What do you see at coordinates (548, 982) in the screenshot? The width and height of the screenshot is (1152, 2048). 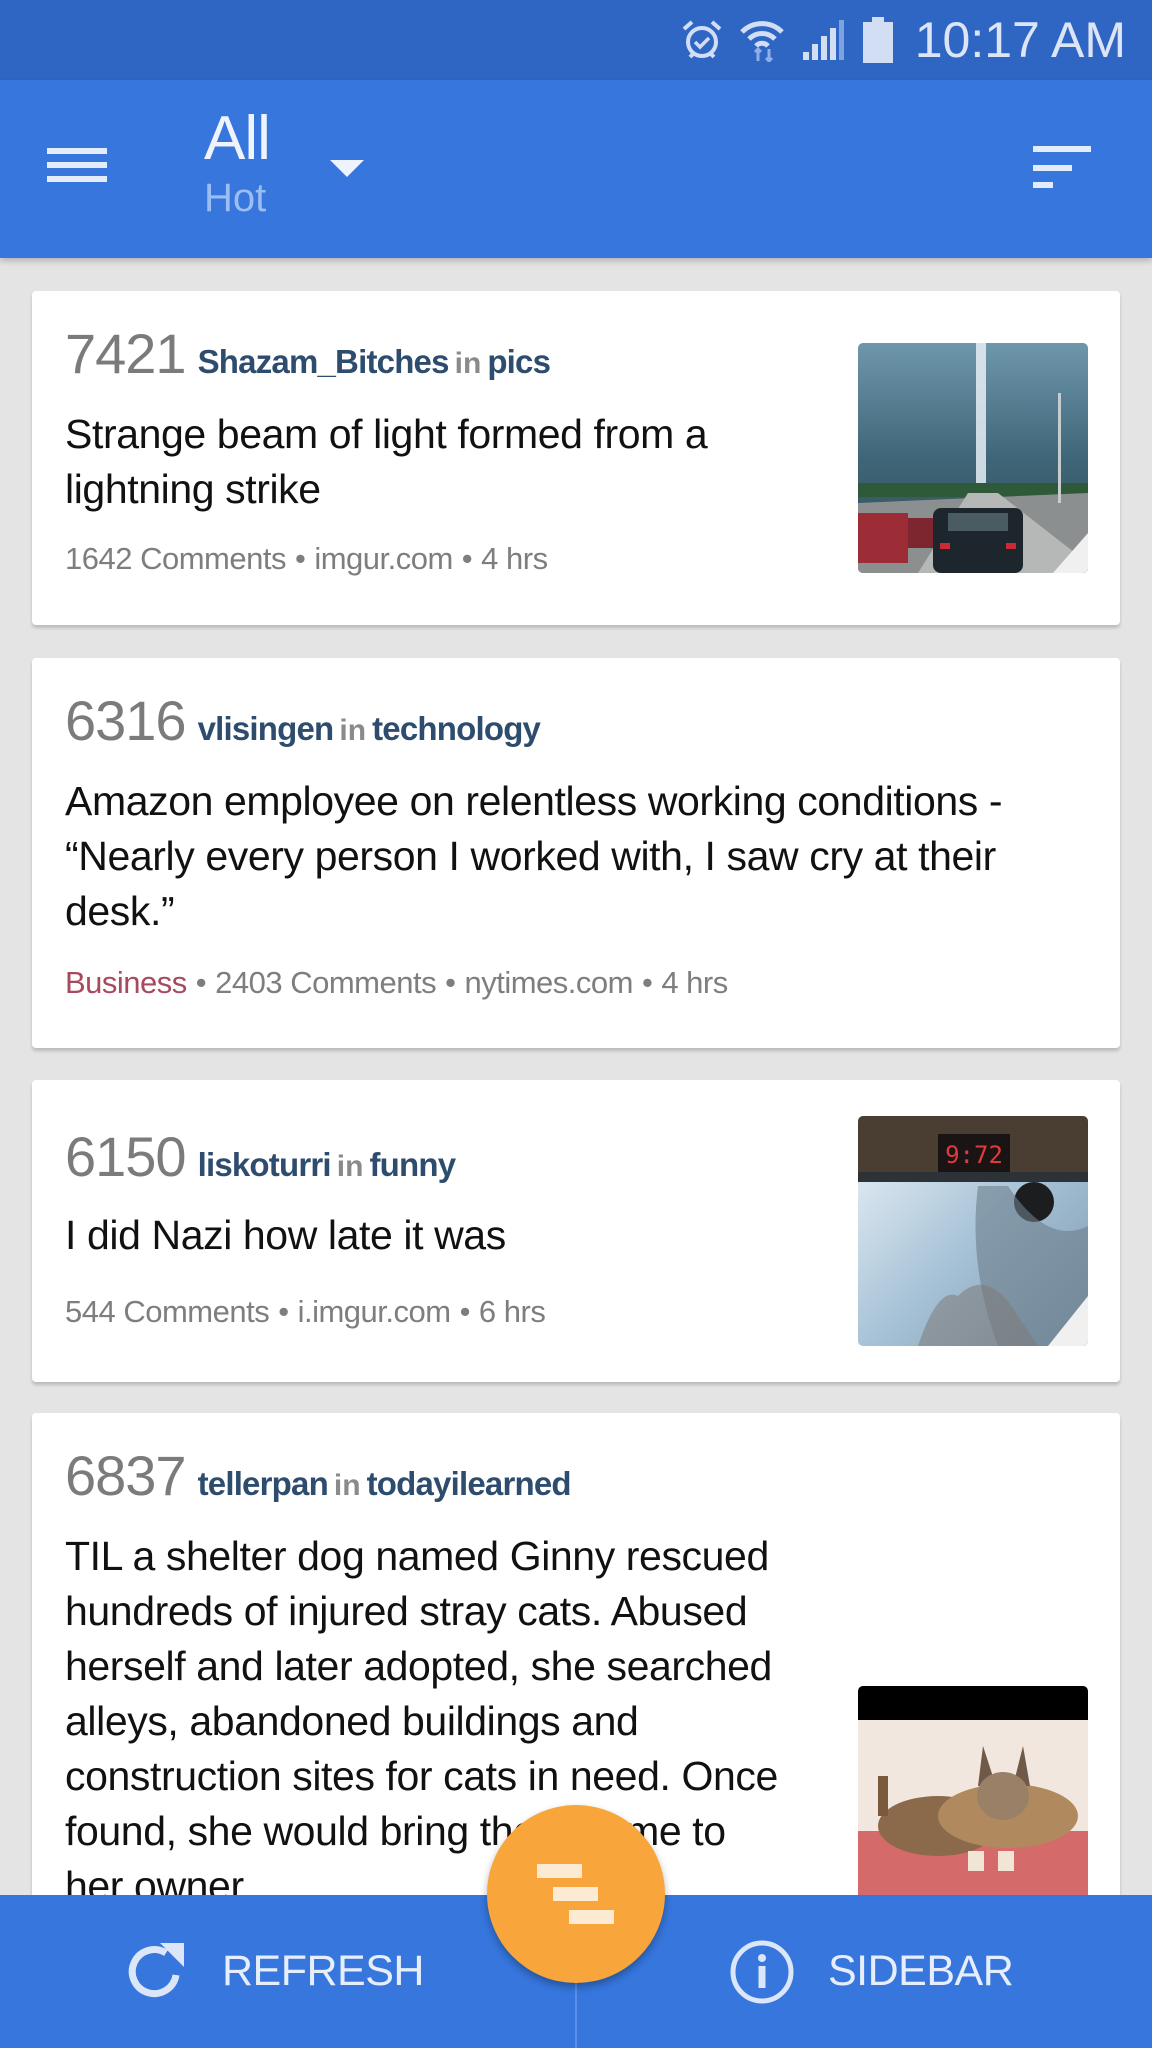 I see `post-domain: nytimes.com` at bounding box center [548, 982].